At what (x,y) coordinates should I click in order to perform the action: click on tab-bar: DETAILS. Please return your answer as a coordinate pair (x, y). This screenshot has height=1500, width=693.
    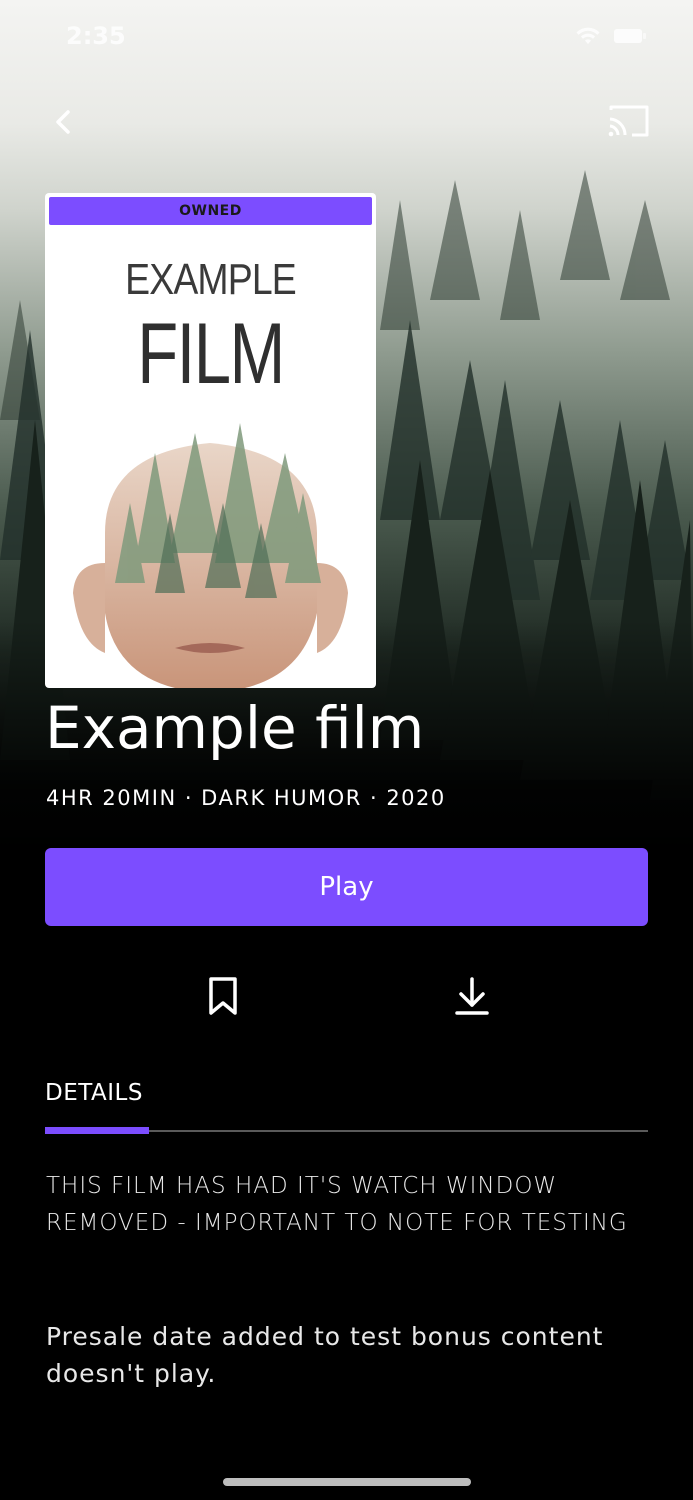
    Looking at the image, I should click on (346, 1108).